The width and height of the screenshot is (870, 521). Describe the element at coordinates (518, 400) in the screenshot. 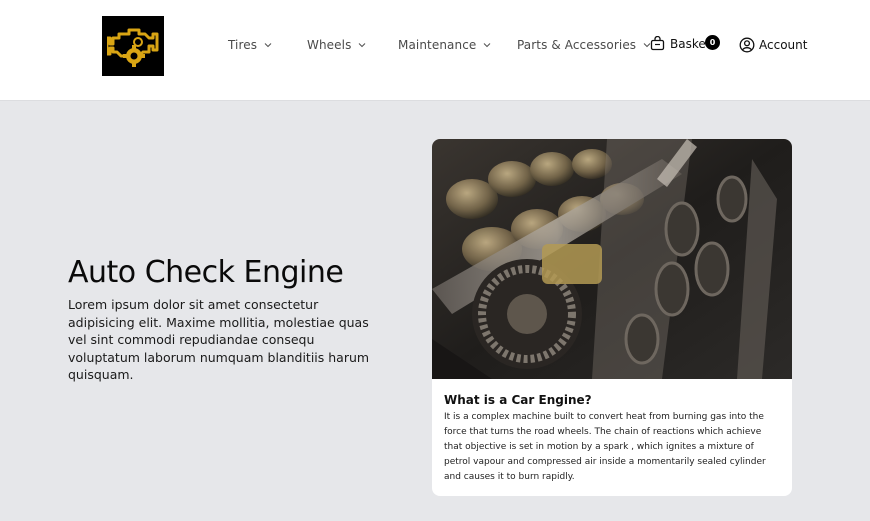

I see `card-title: What is a Car Engine?` at that location.